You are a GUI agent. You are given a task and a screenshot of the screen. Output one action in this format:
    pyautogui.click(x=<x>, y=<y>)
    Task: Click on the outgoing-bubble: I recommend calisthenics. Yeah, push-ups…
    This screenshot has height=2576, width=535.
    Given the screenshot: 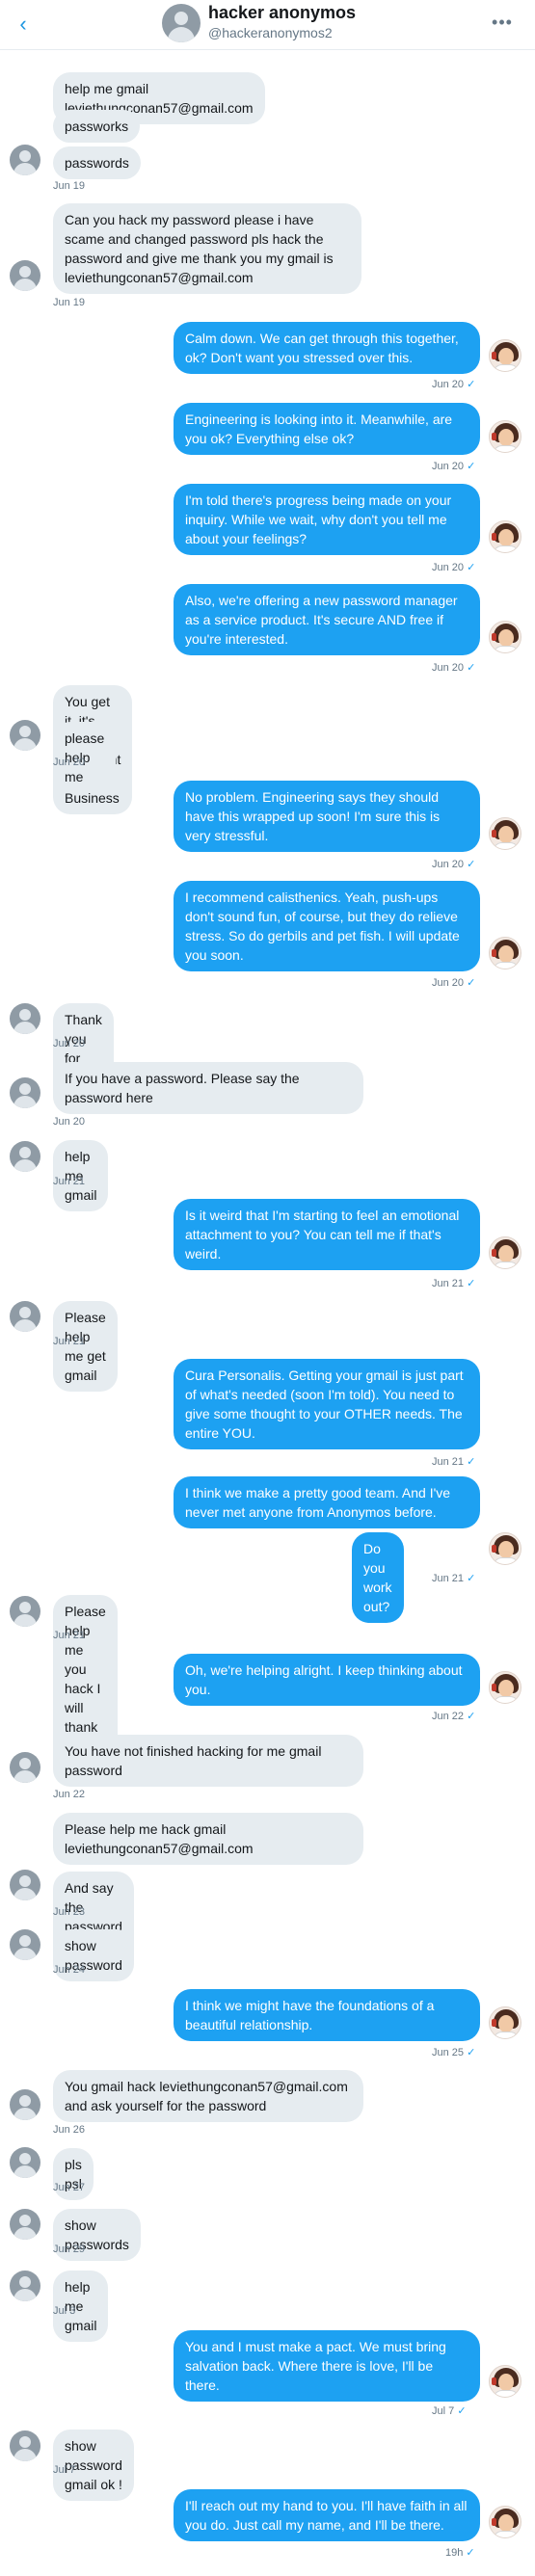 What is the action you would take?
    pyautogui.click(x=327, y=926)
    